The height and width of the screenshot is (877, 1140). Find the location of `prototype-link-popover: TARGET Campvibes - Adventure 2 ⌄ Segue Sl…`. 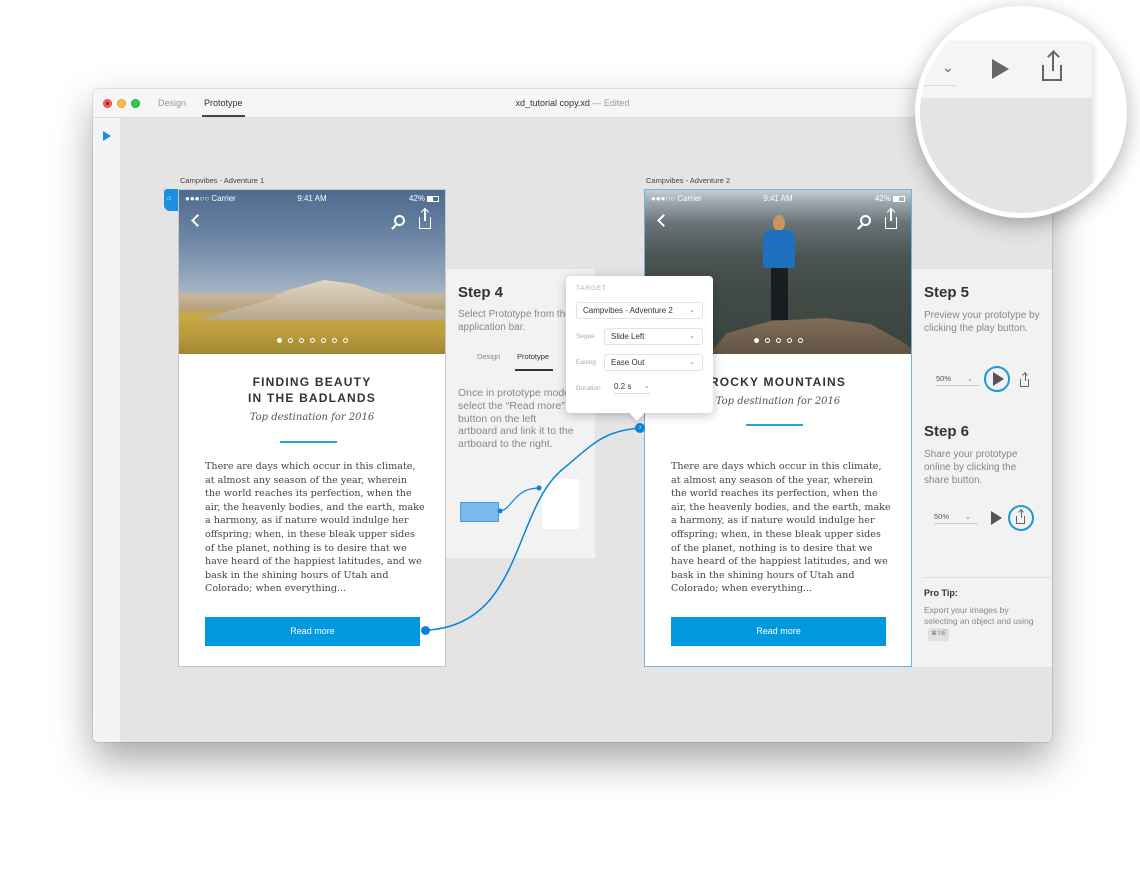

prototype-link-popover: TARGET Campvibes - Adventure 2 ⌄ Segue Sl… is located at coordinates (639, 344).